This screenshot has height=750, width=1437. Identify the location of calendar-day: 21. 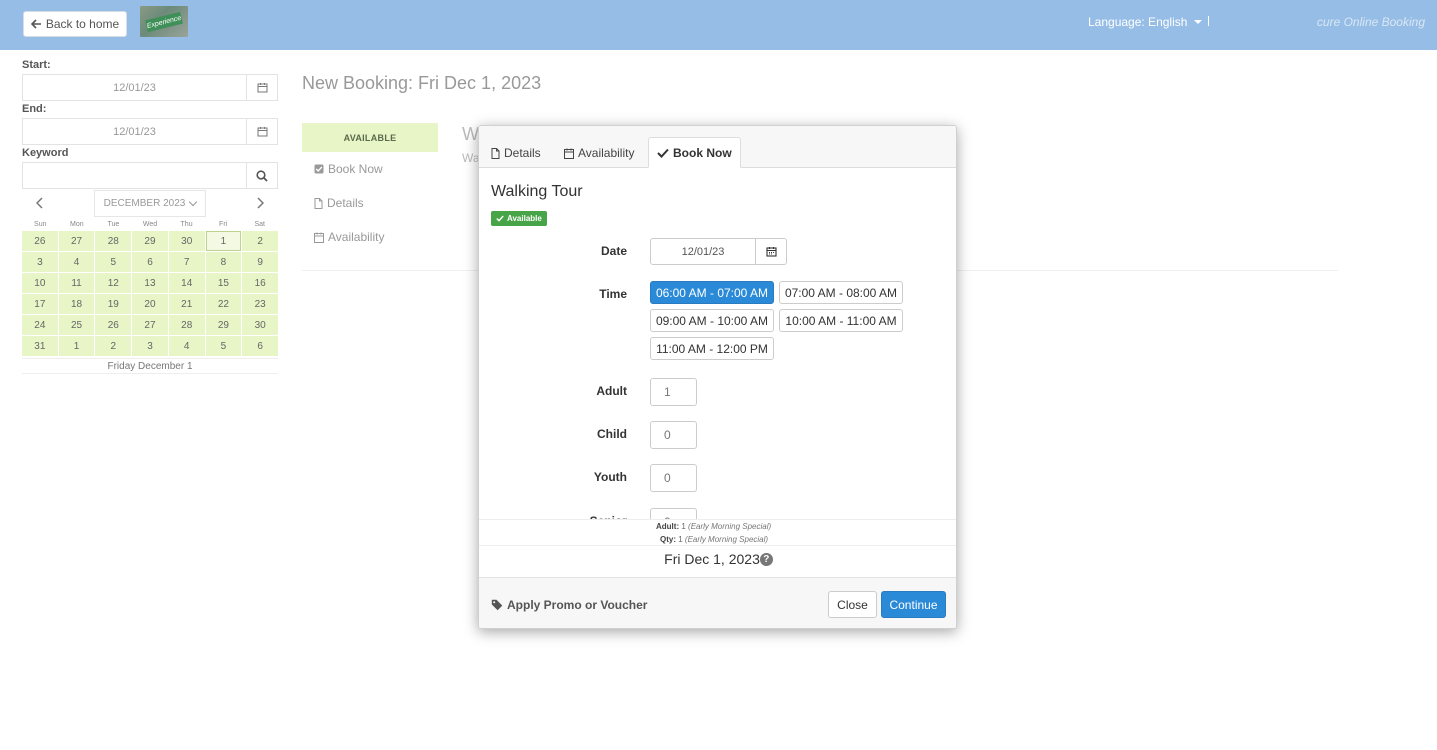
(186, 304).